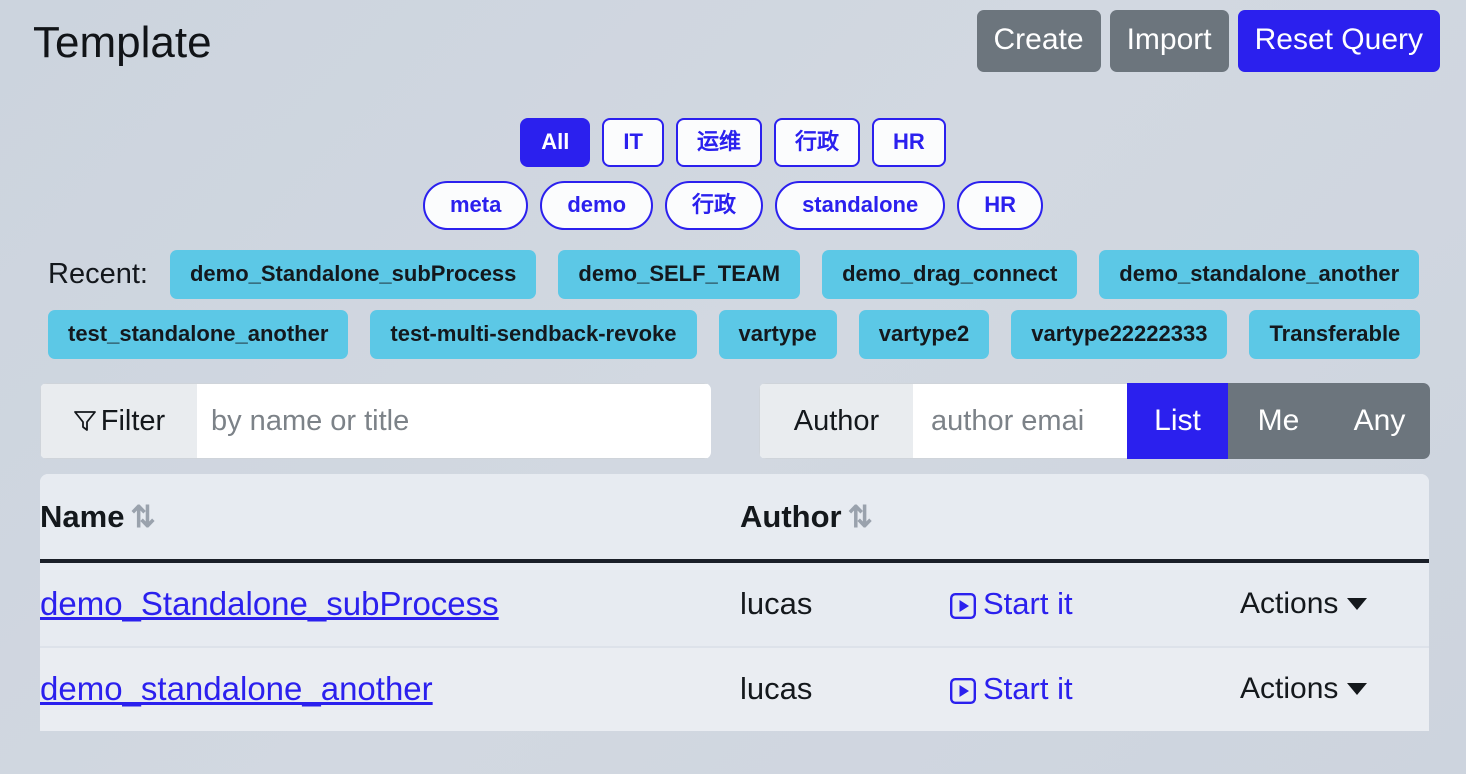 This screenshot has width=1466, height=774. What do you see at coordinates (353, 274) in the screenshot?
I see `recent-tag-item: demo_Standalone_subProcess` at bounding box center [353, 274].